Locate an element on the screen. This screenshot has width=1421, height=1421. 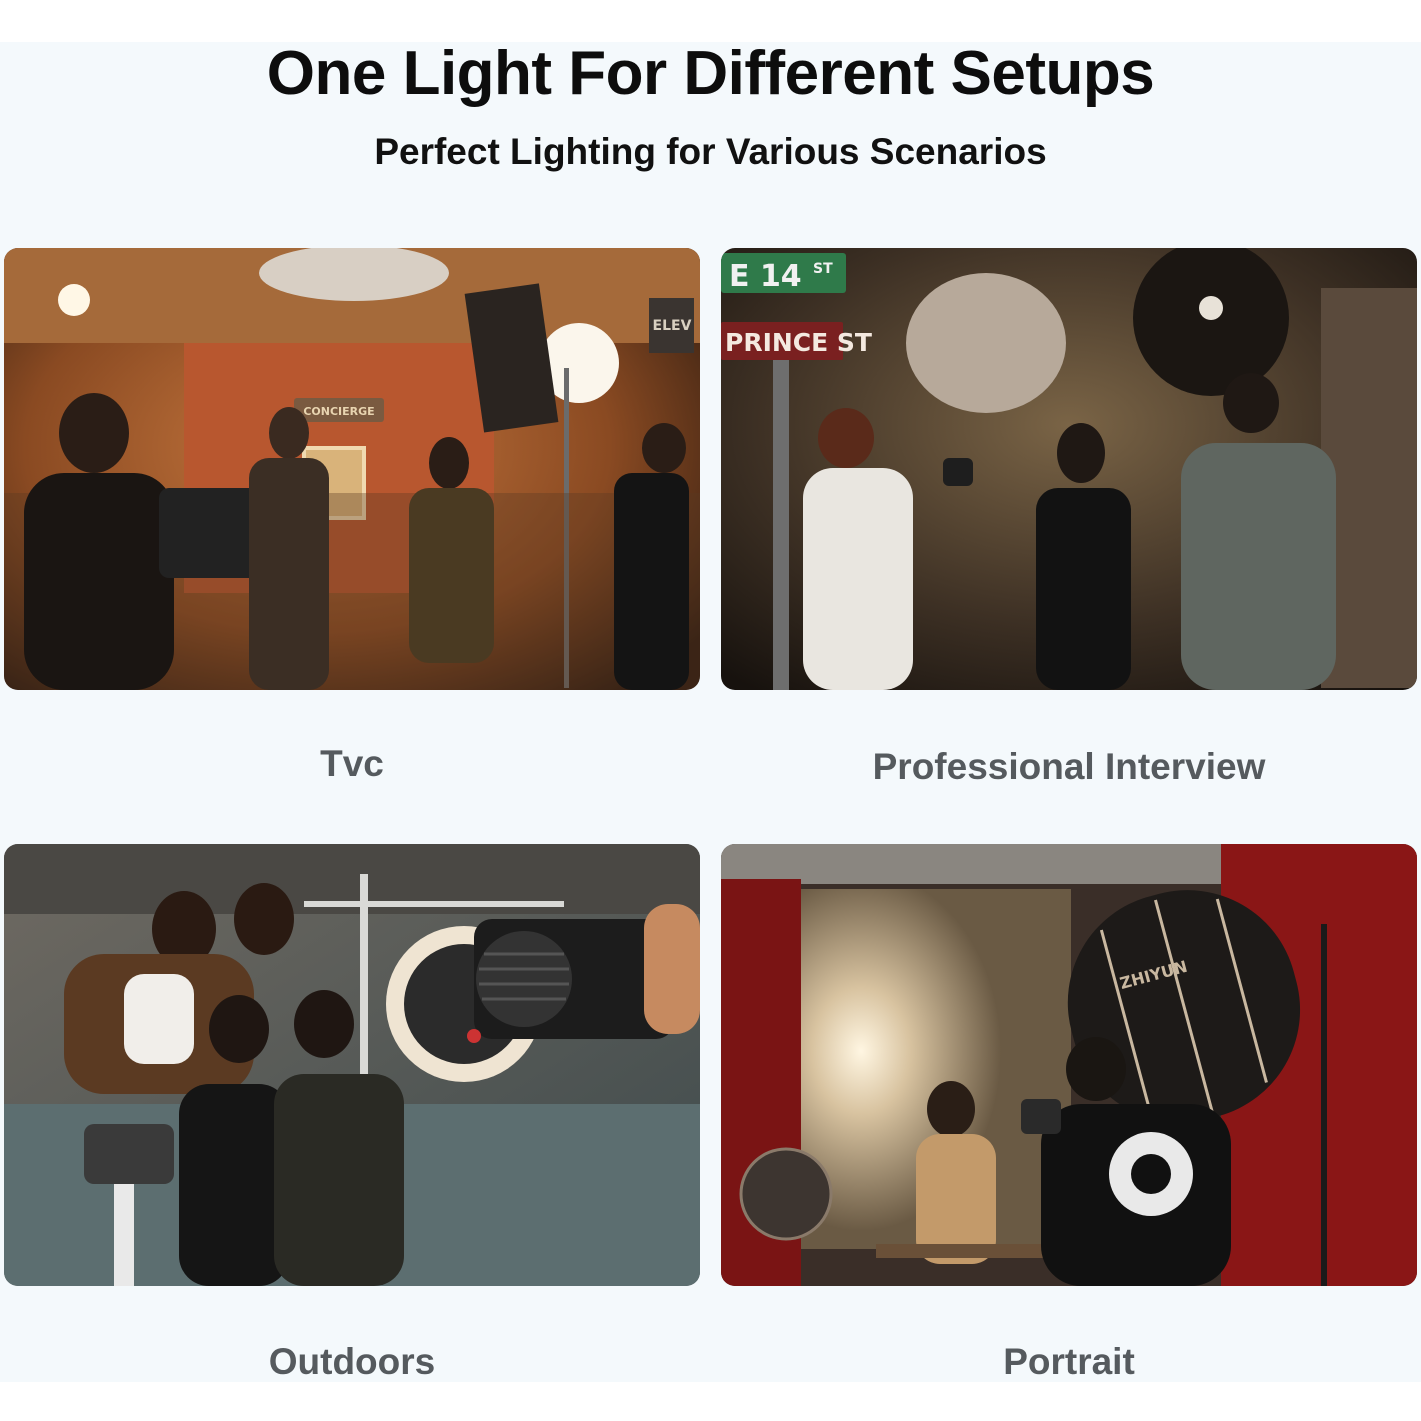
street-sign-prince: PRINCE ST is located at coordinates (798, 342).